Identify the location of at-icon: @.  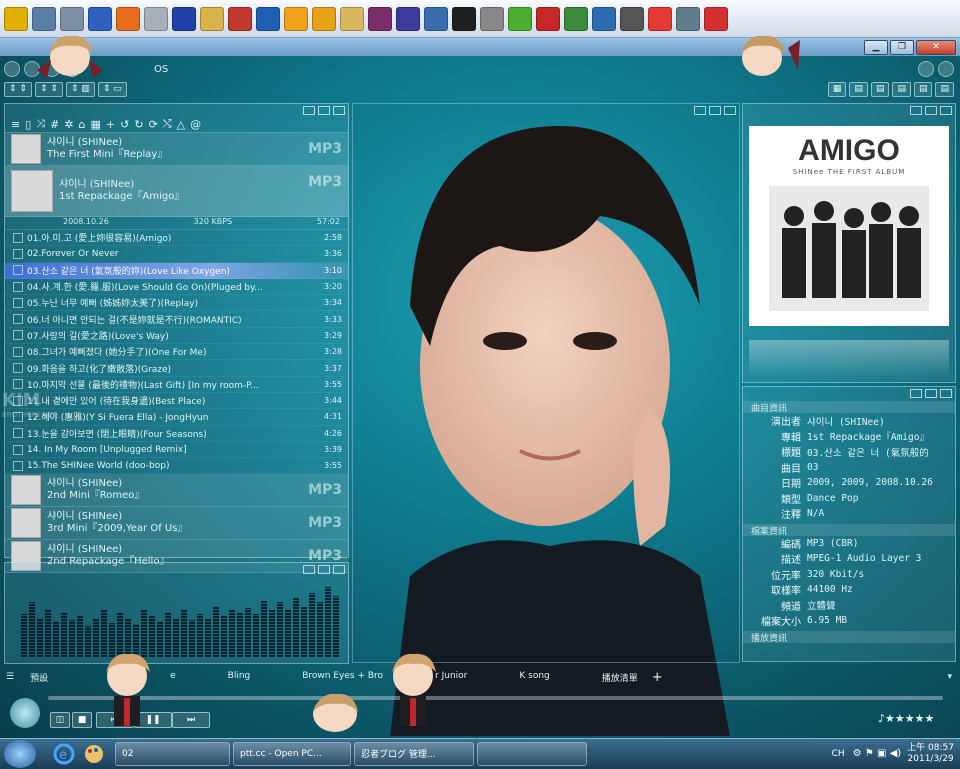
(195, 124).